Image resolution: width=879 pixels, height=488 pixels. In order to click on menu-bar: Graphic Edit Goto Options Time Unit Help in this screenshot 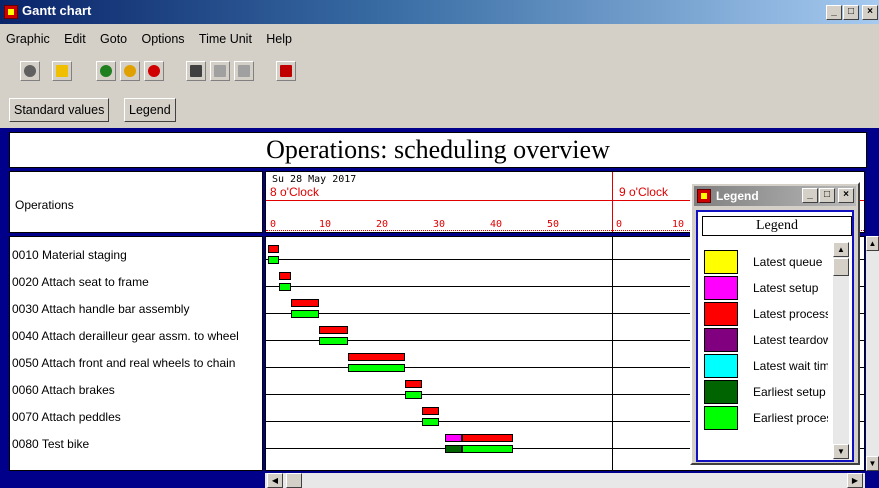, I will do `click(147, 42)`.